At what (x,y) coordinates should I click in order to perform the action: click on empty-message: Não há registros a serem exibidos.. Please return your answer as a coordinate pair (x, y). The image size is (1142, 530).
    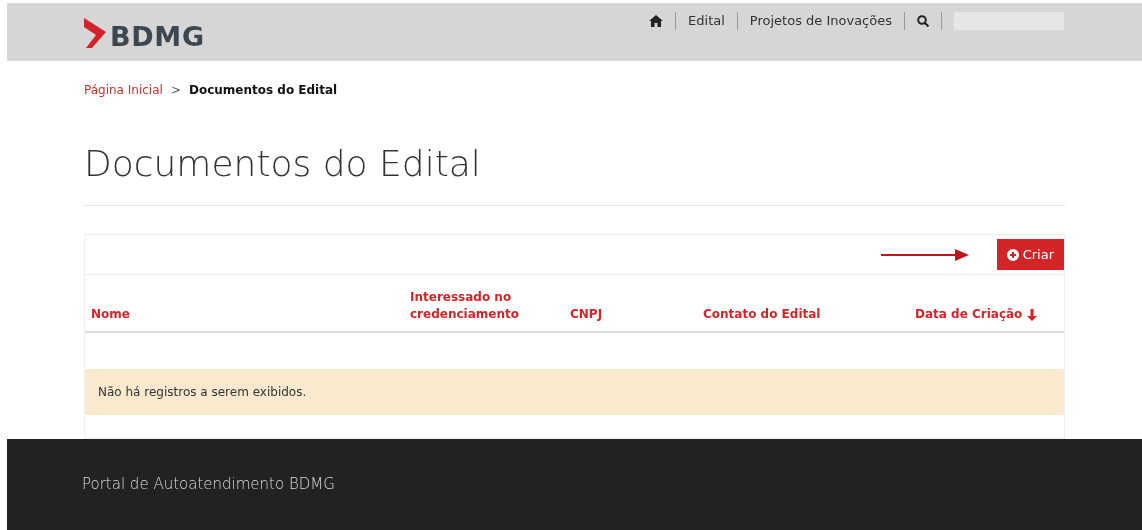
    Looking at the image, I should click on (574, 392).